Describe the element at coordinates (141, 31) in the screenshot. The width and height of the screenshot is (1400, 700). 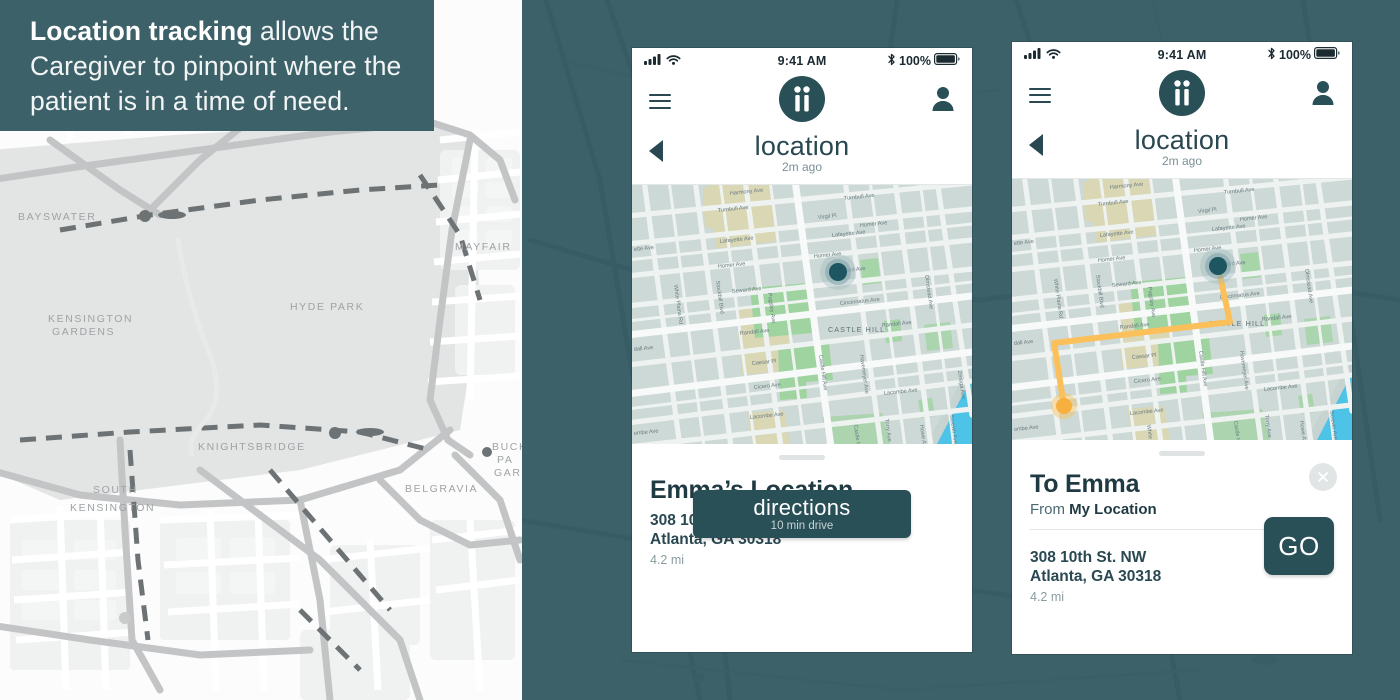
I see `caption-bold-text: Location tracking` at that location.